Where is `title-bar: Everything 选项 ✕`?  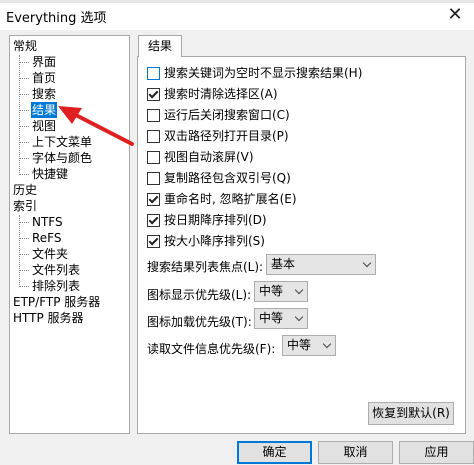
title-bar: Everything 选项 ✕ is located at coordinates (237, 15).